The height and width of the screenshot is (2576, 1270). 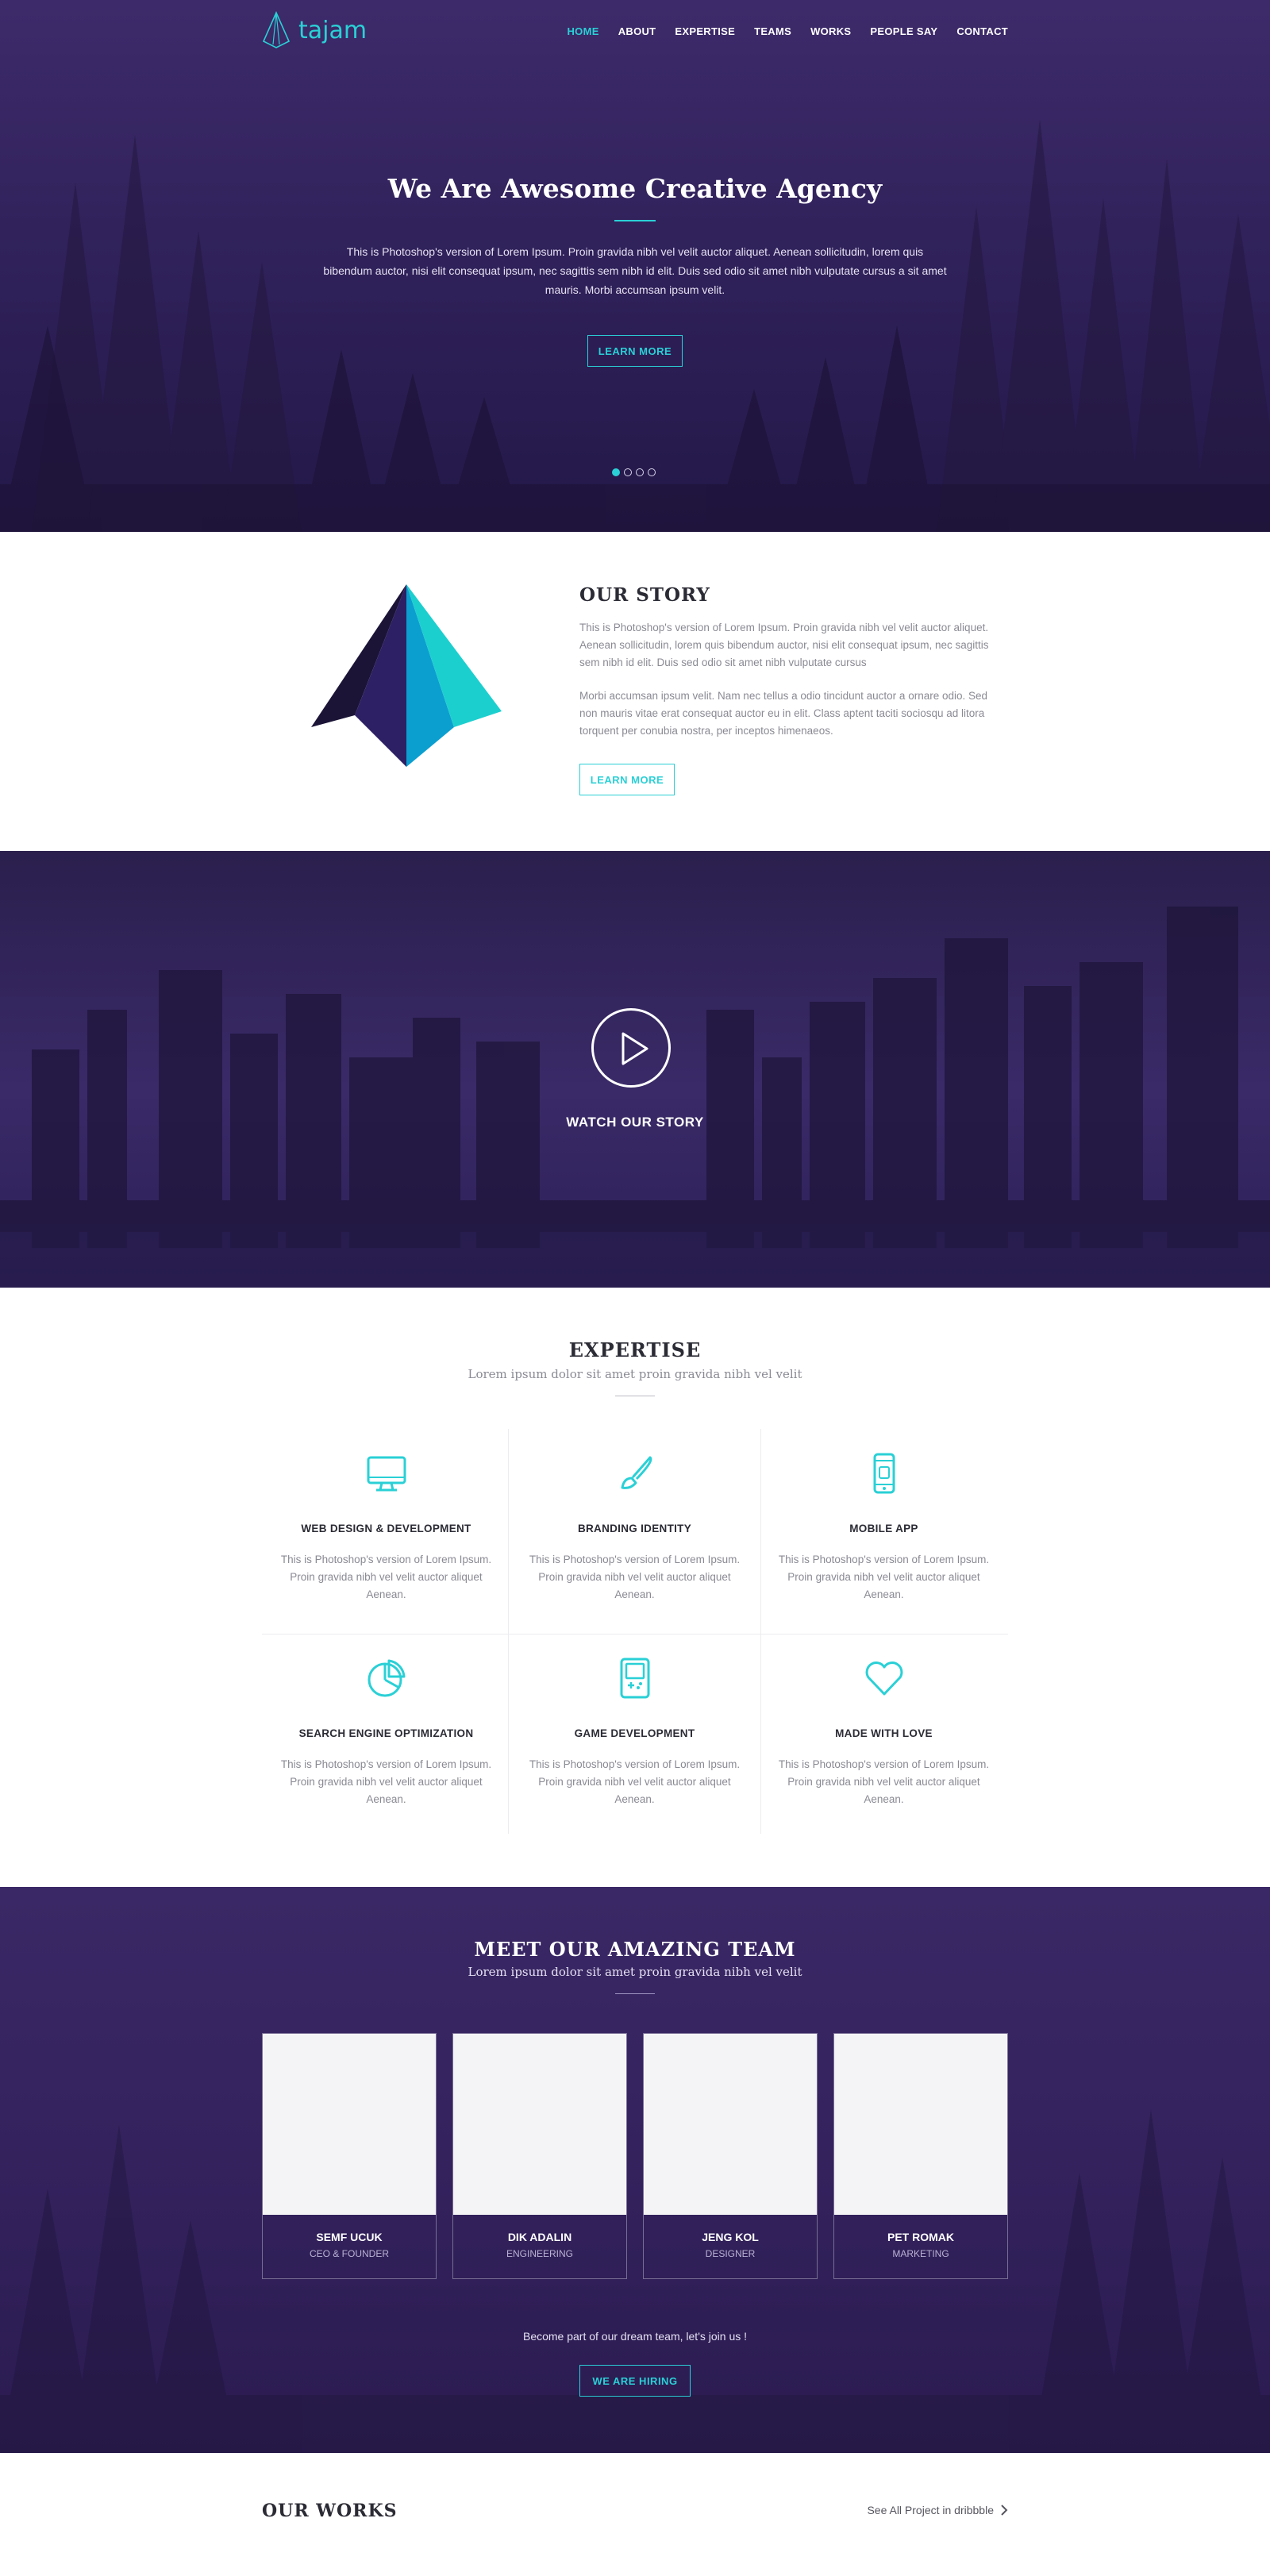 What do you see at coordinates (635, 351) in the screenshot?
I see `hero-learn-more-button: LEARN MORE` at bounding box center [635, 351].